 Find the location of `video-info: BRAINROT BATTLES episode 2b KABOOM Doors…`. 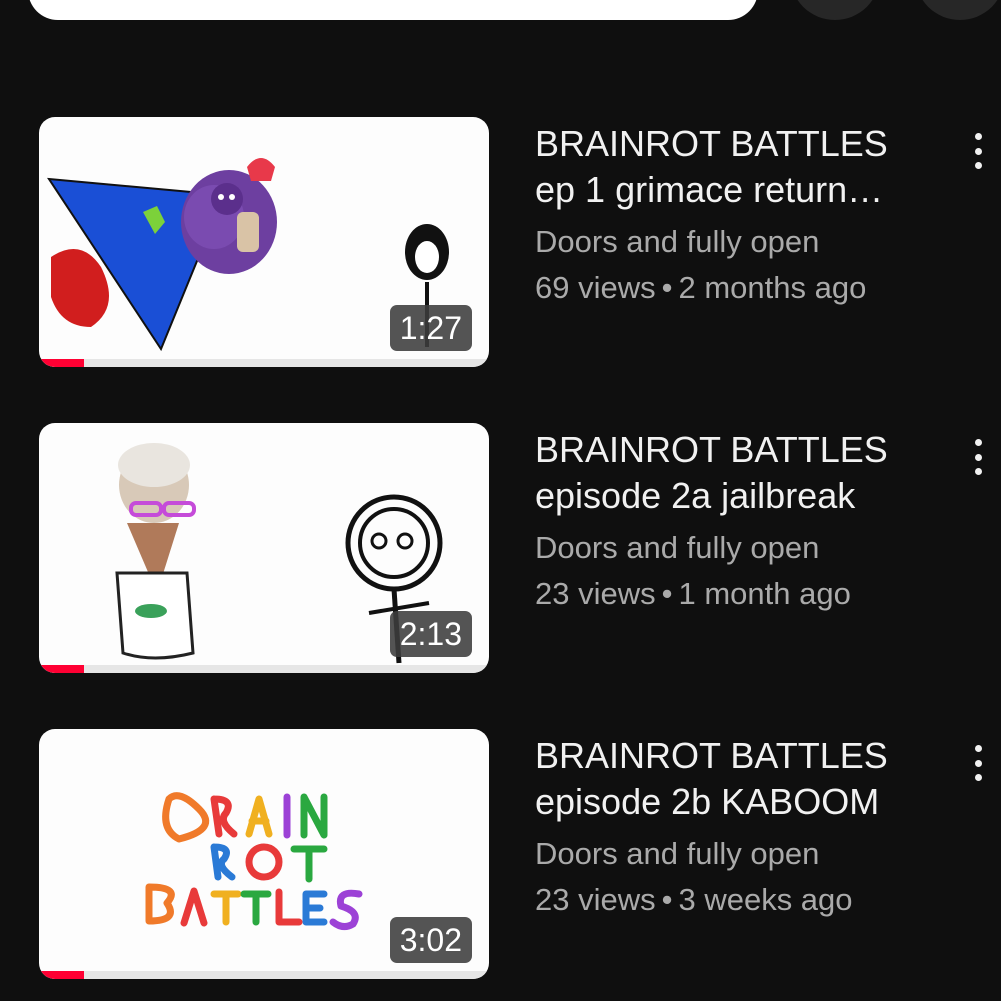

video-info: BRAINROT BATTLES episode 2b KABOOM Doors… is located at coordinates (735, 828).